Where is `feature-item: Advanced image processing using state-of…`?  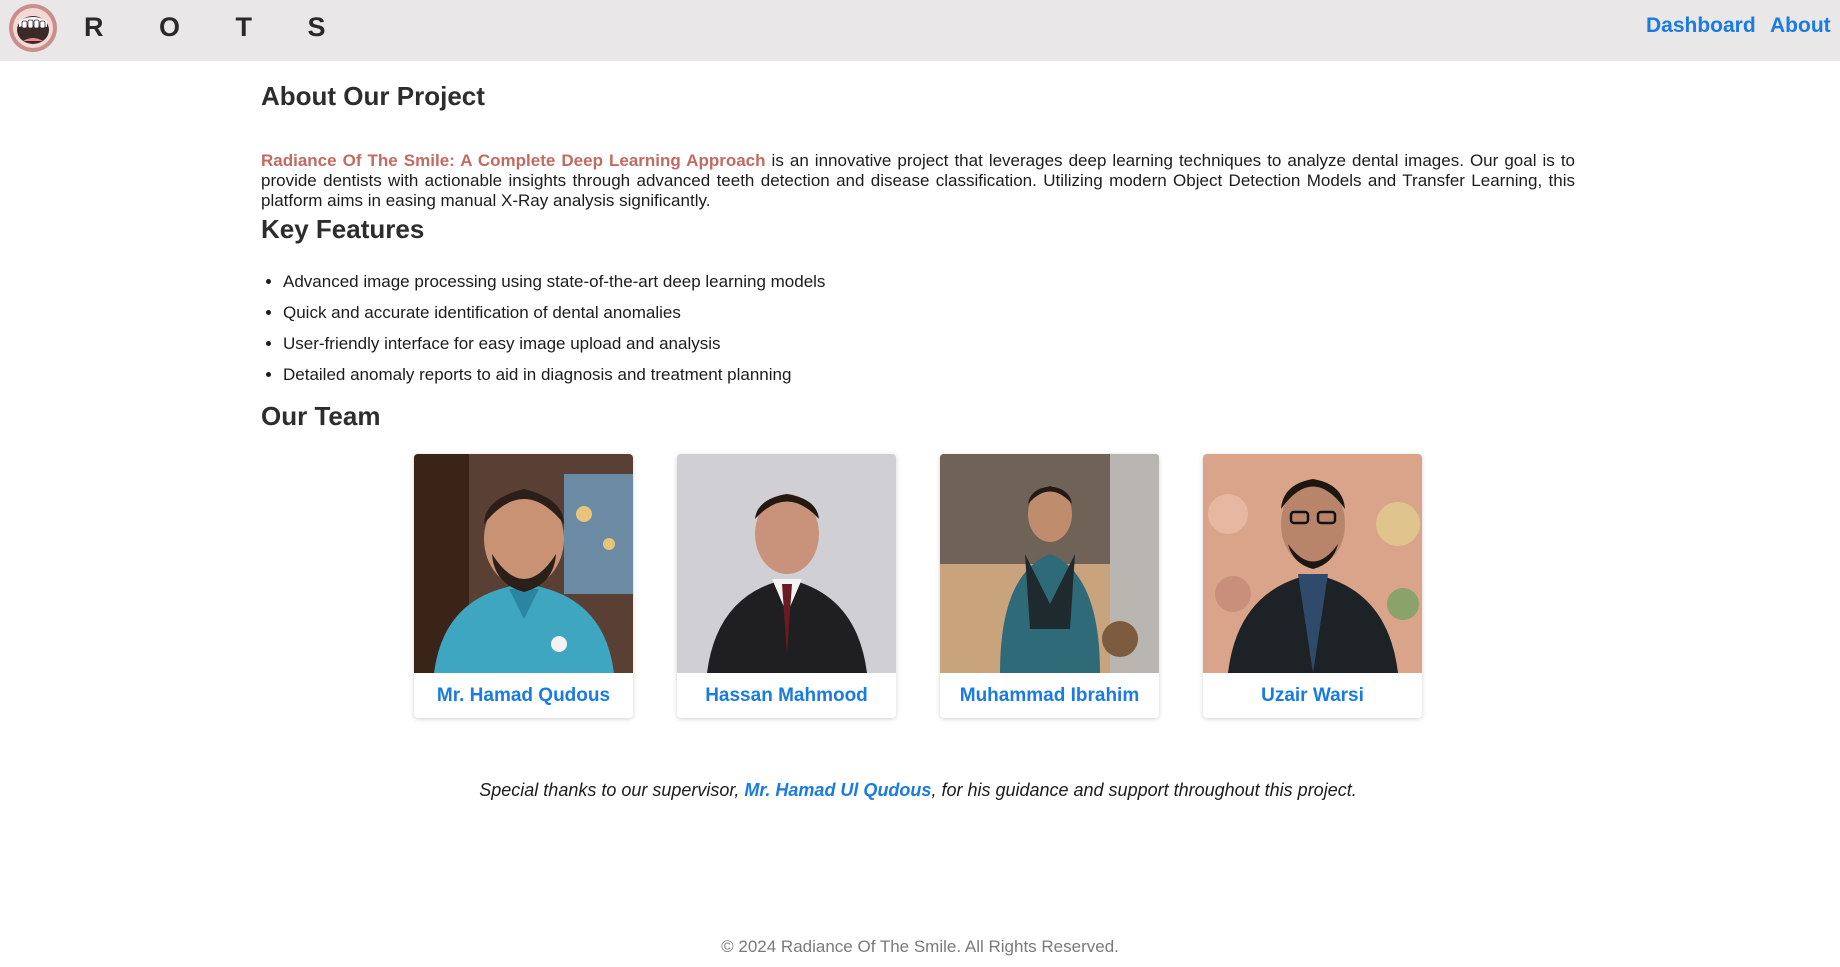
feature-item: Advanced image processing using state-of… is located at coordinates (554, 281).